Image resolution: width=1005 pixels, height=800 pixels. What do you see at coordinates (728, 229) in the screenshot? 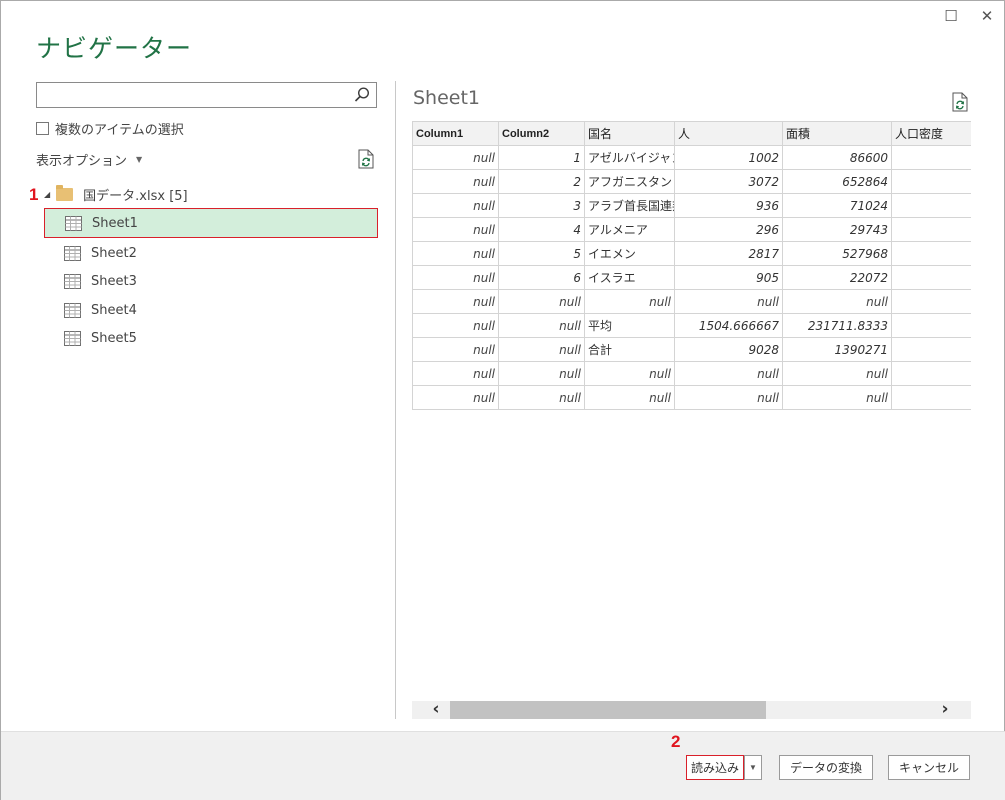
I see `table-cell: 296` at bounding box center [728, 229].